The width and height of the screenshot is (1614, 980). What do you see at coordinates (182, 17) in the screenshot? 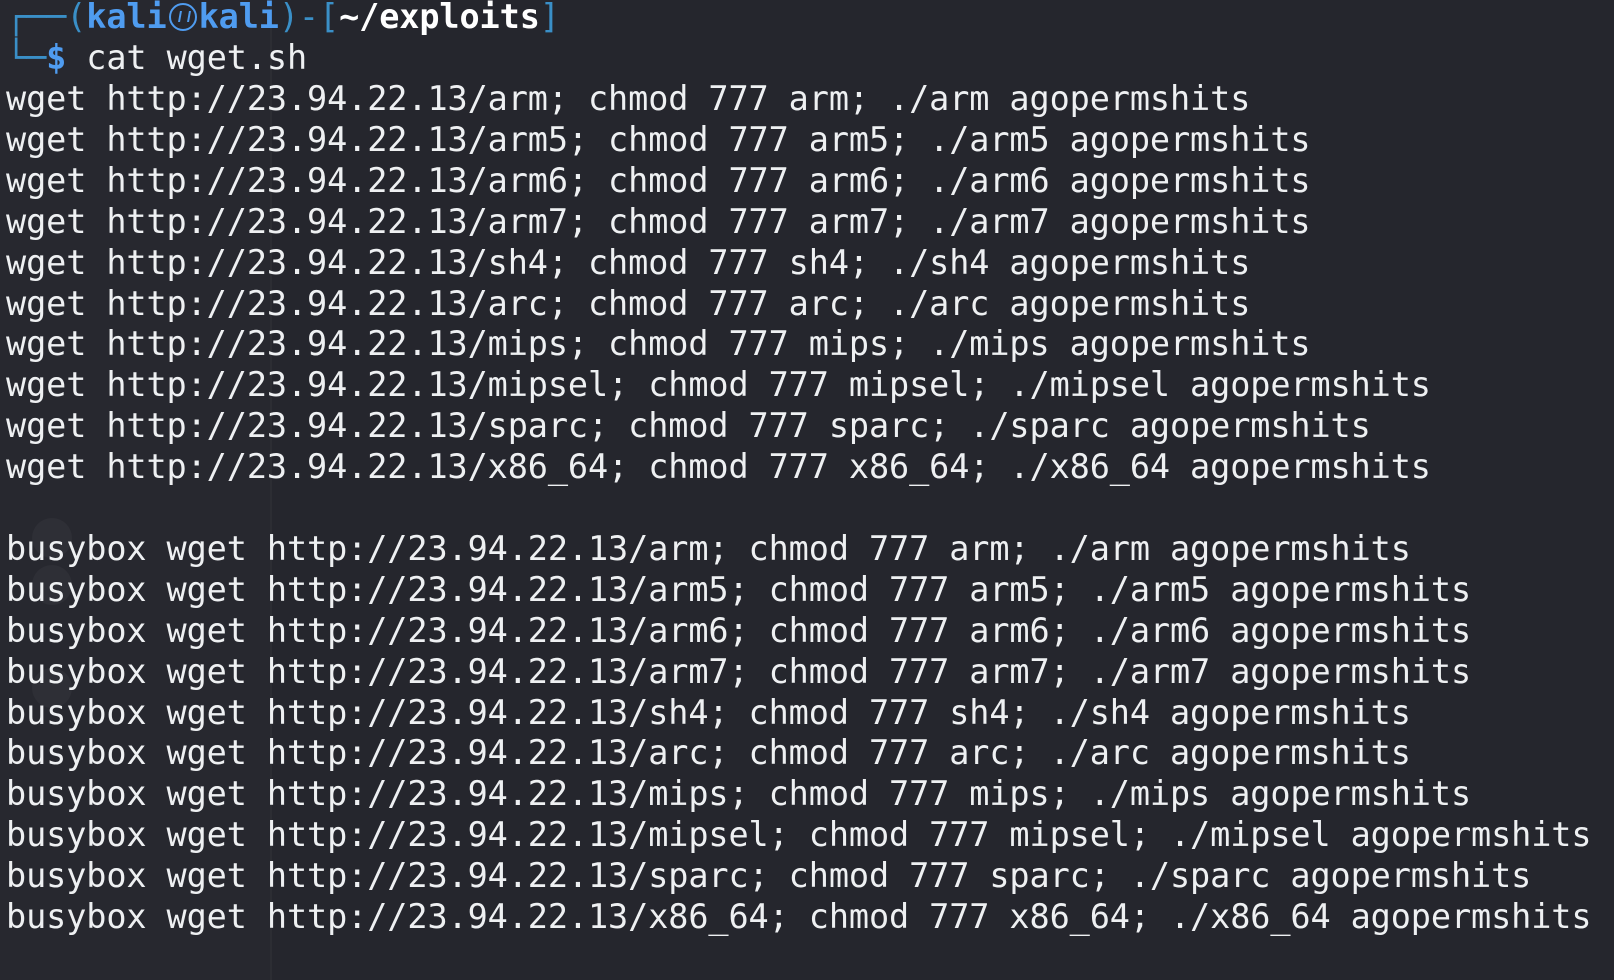
I see `kali-skull-icon` at bounding box center [182, 17].